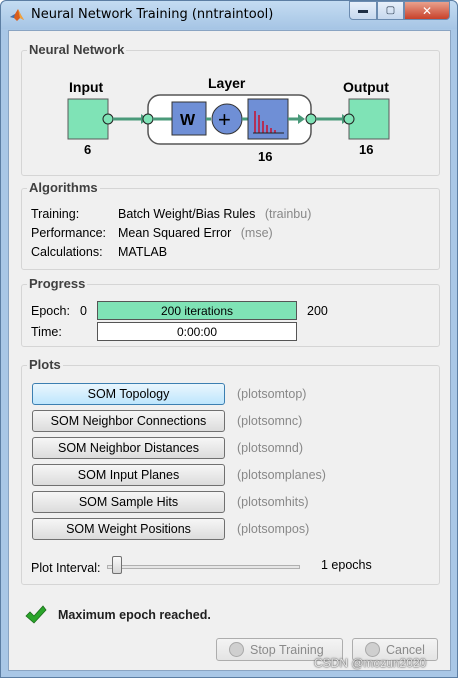 The width and height of the screenshot is (458, 678). What do you see at coordinates (273, 502) in the screenshot?
I see `som-sample-hits-cmd: (plotsomhits)` at bounding box center [273, 502].